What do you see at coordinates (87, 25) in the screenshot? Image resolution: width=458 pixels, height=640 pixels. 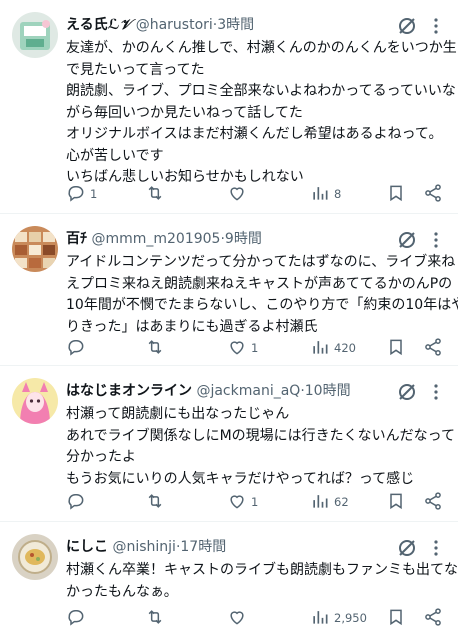 I see `display-name: える氏` at bounding box center [87, 25].